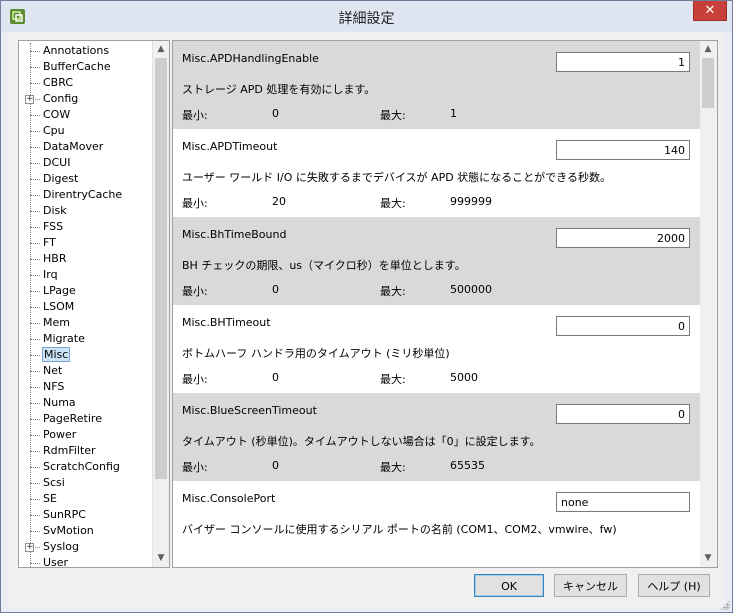 The width and height of the screenshot is (733, 613). Describe the element at coordinates (464, 377) in the screenshot. I see `max-value: 5000` at that location.